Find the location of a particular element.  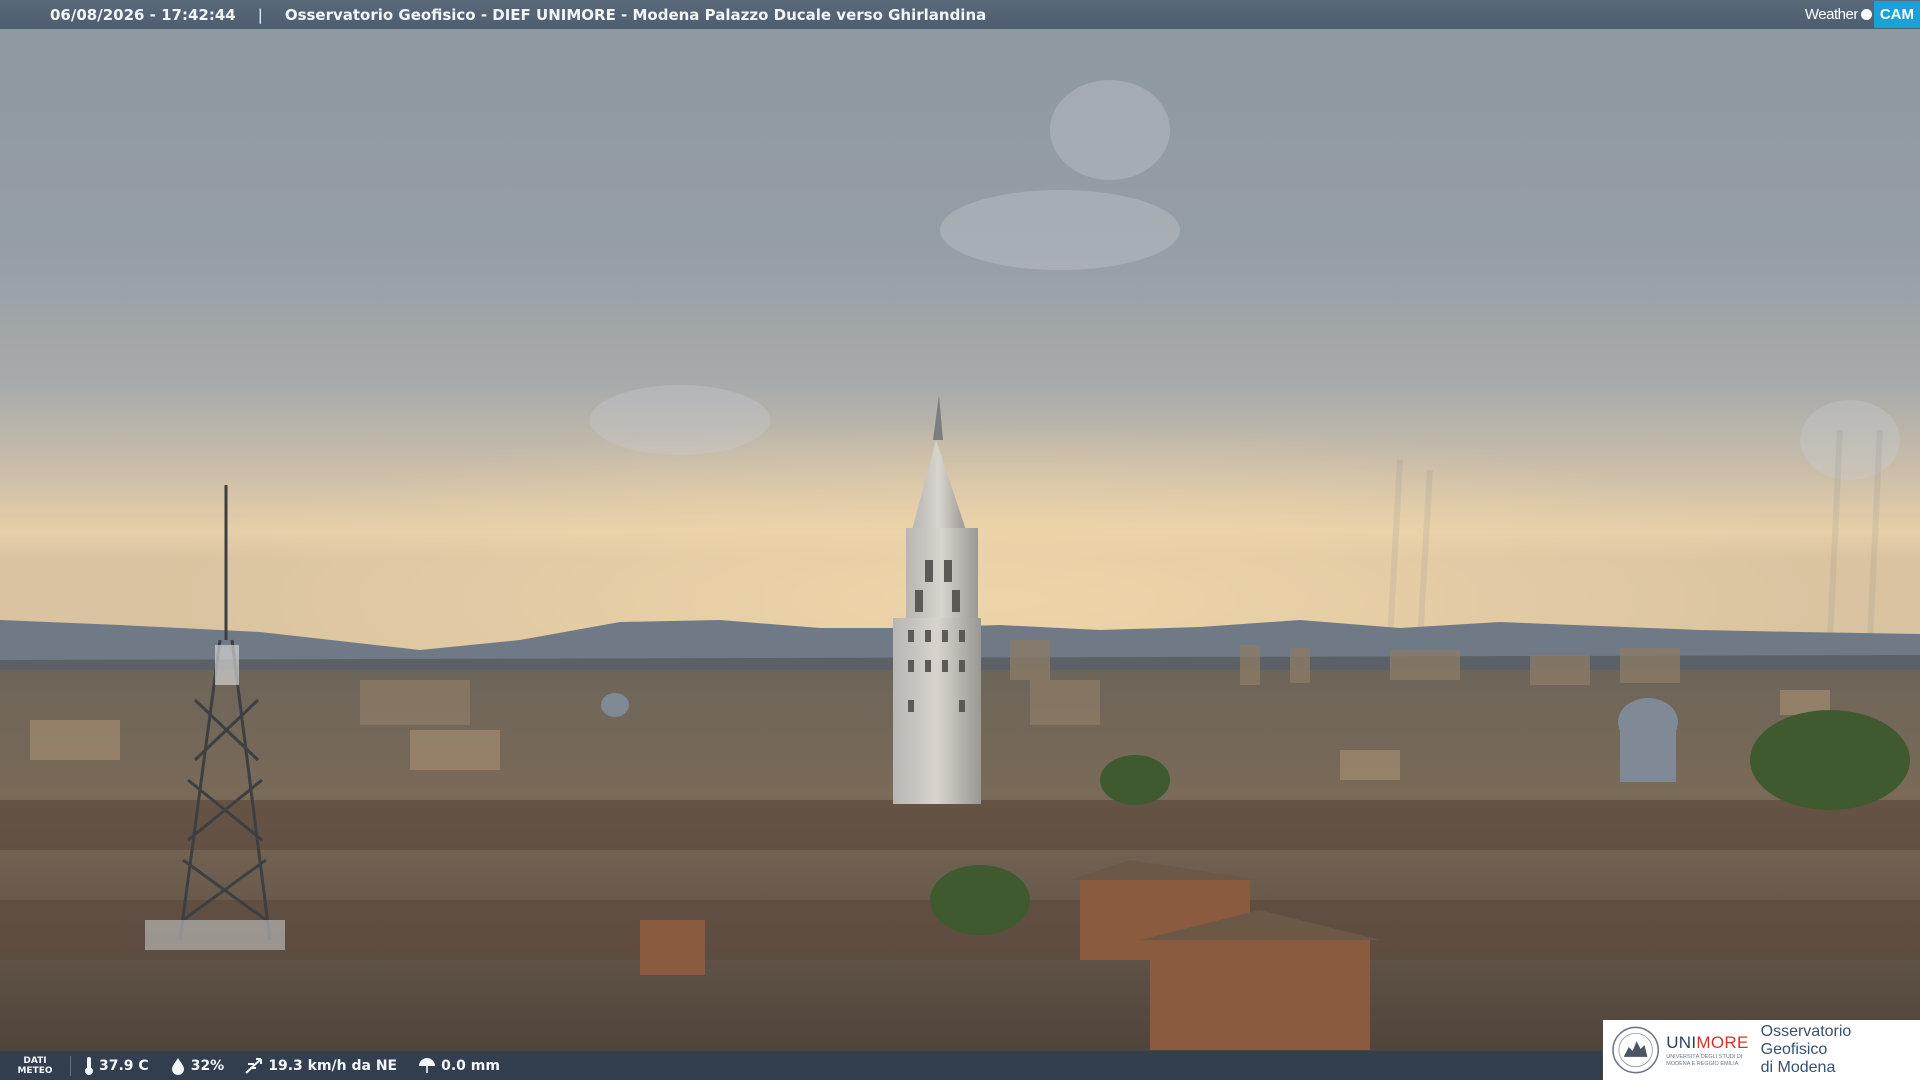

wind-value: 19.3 km/h da NE is located at coordinates (333, 1065).